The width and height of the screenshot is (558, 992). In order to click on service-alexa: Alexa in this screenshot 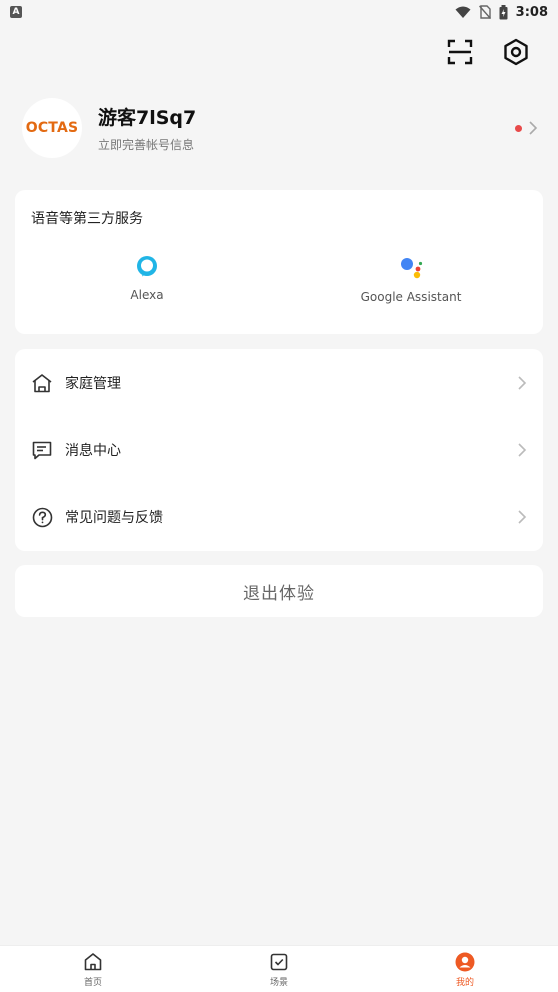, I will do `click(147, 278)`.